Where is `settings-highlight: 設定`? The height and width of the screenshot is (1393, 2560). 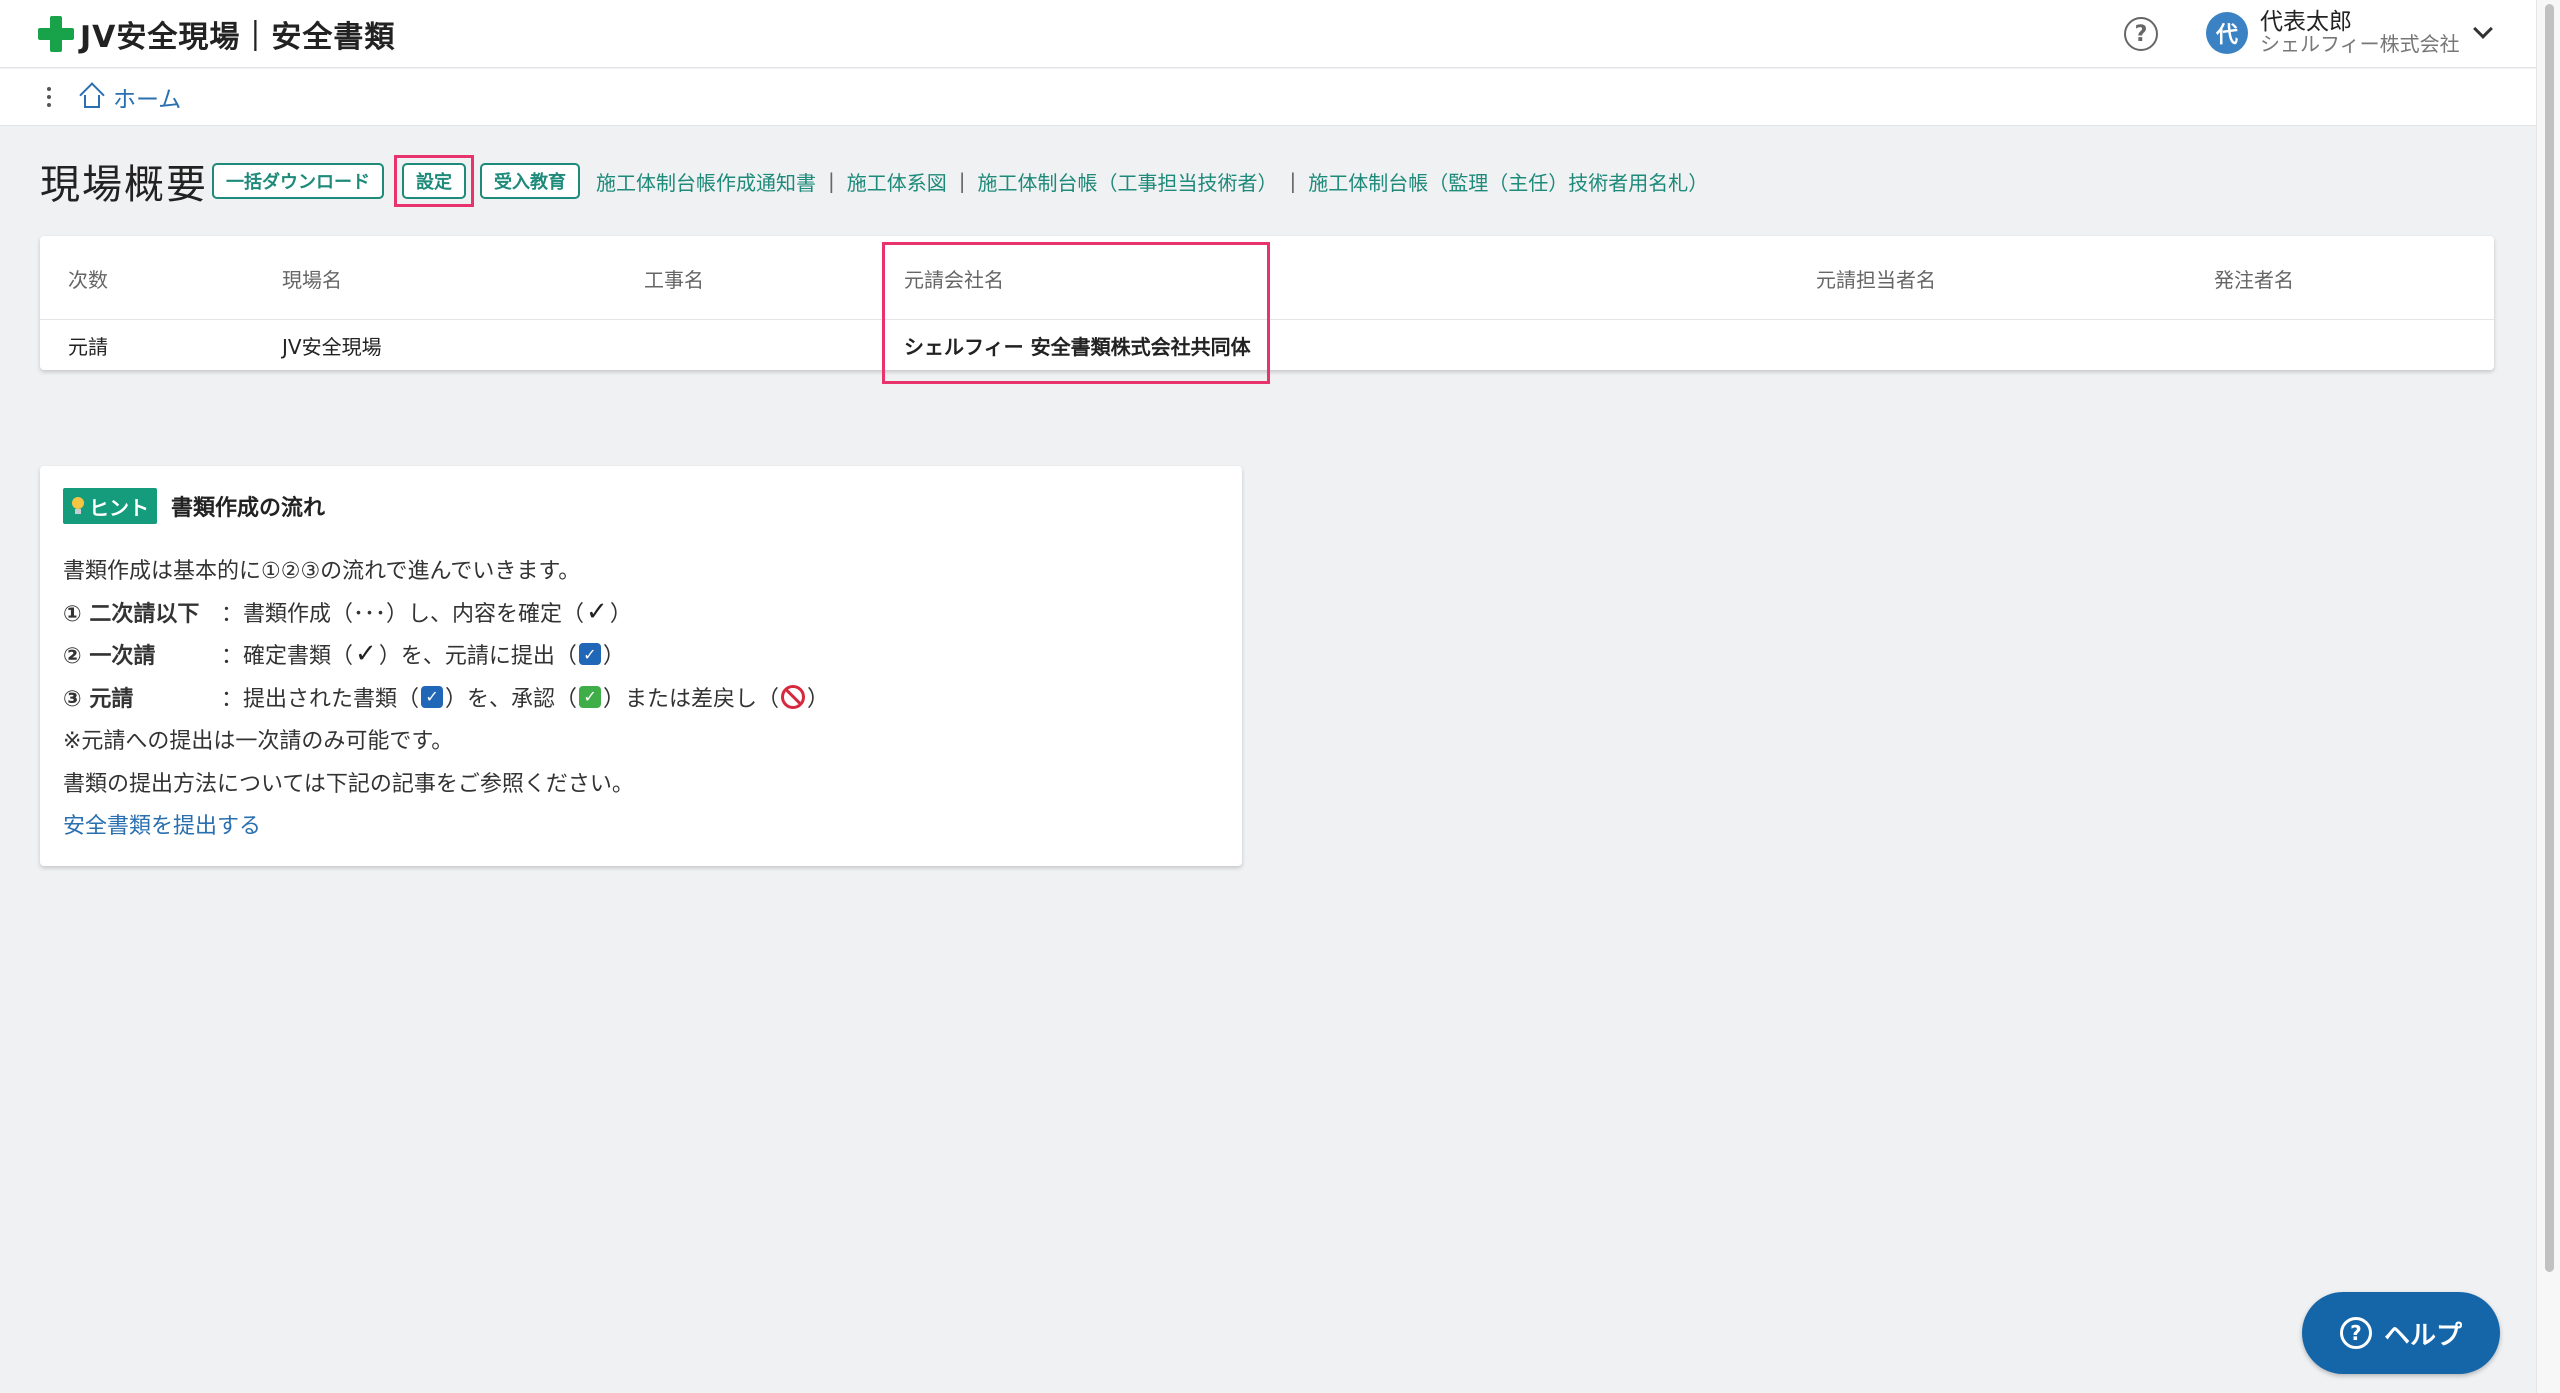
settings-highlight: 設定 is located at coordinates (434, 181).